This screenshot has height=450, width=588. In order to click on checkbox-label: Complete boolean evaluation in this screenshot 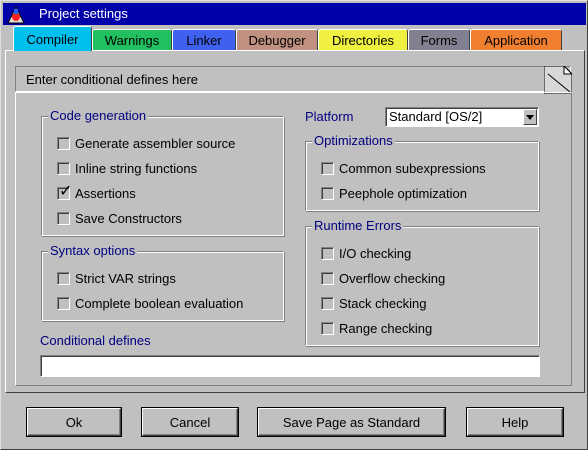, I will do `click(159, 303)`.